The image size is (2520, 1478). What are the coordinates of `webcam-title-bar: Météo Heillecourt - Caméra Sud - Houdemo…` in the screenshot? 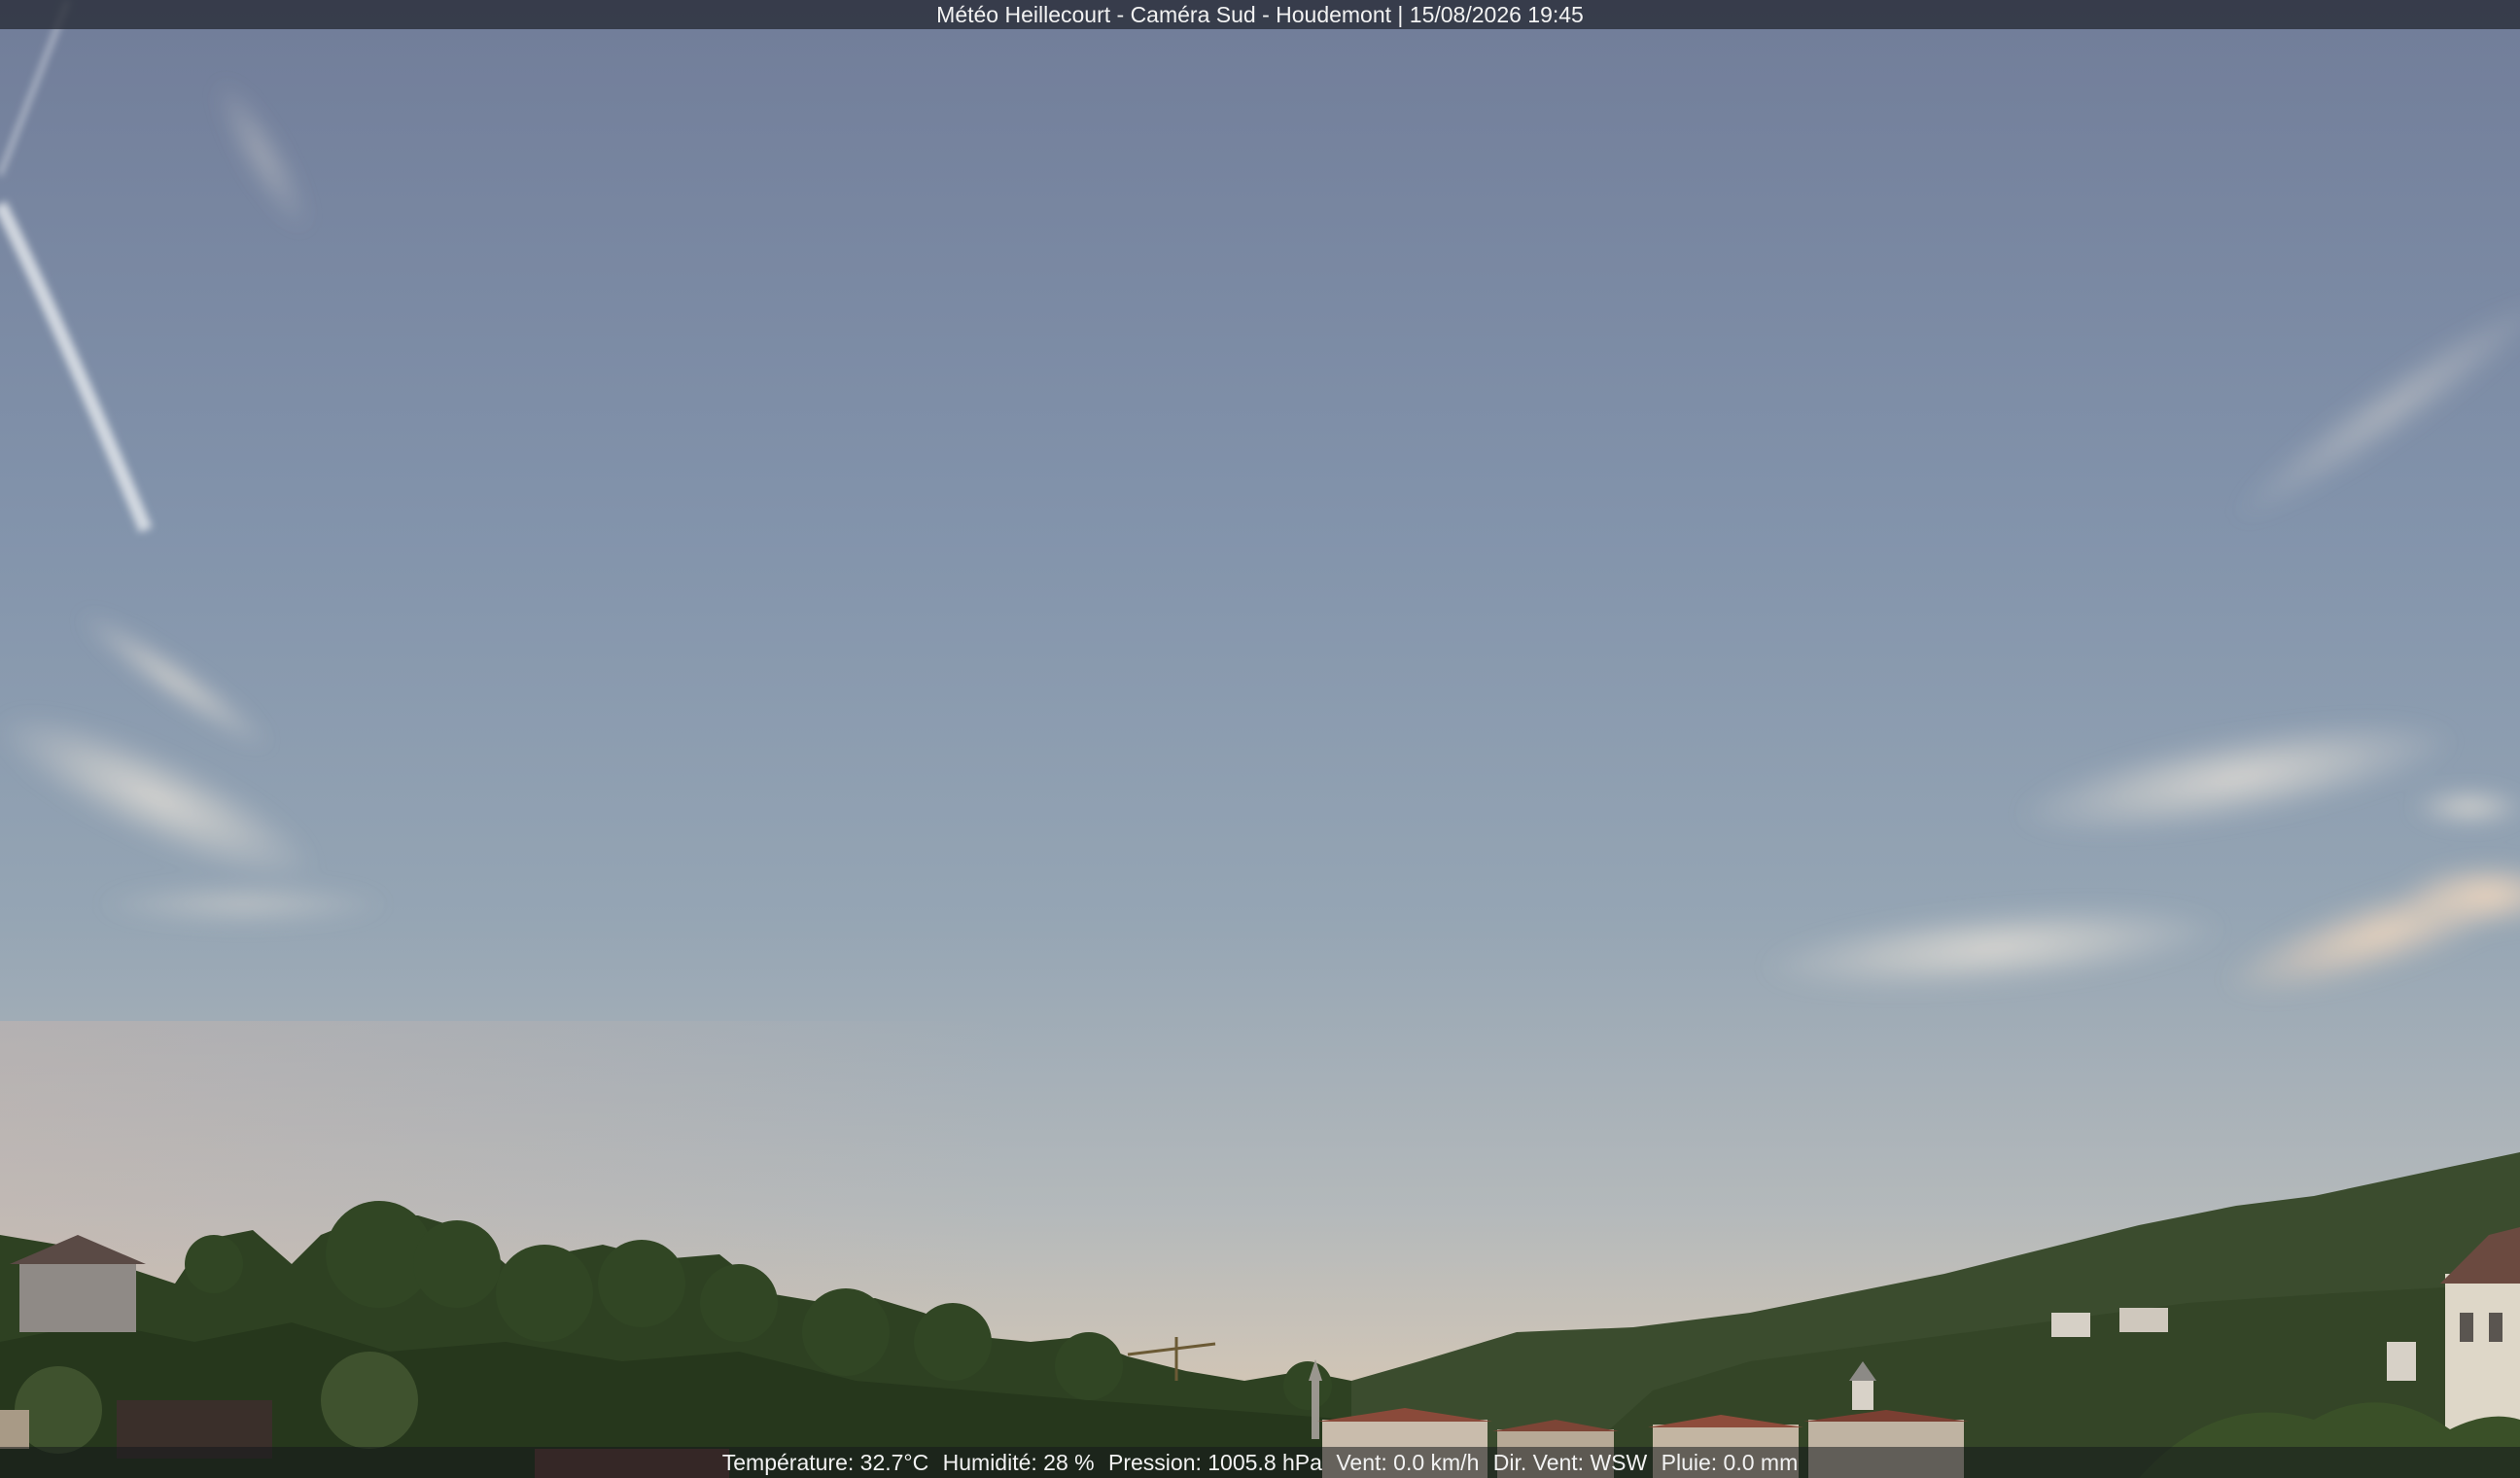 It's located at (1260, 14).